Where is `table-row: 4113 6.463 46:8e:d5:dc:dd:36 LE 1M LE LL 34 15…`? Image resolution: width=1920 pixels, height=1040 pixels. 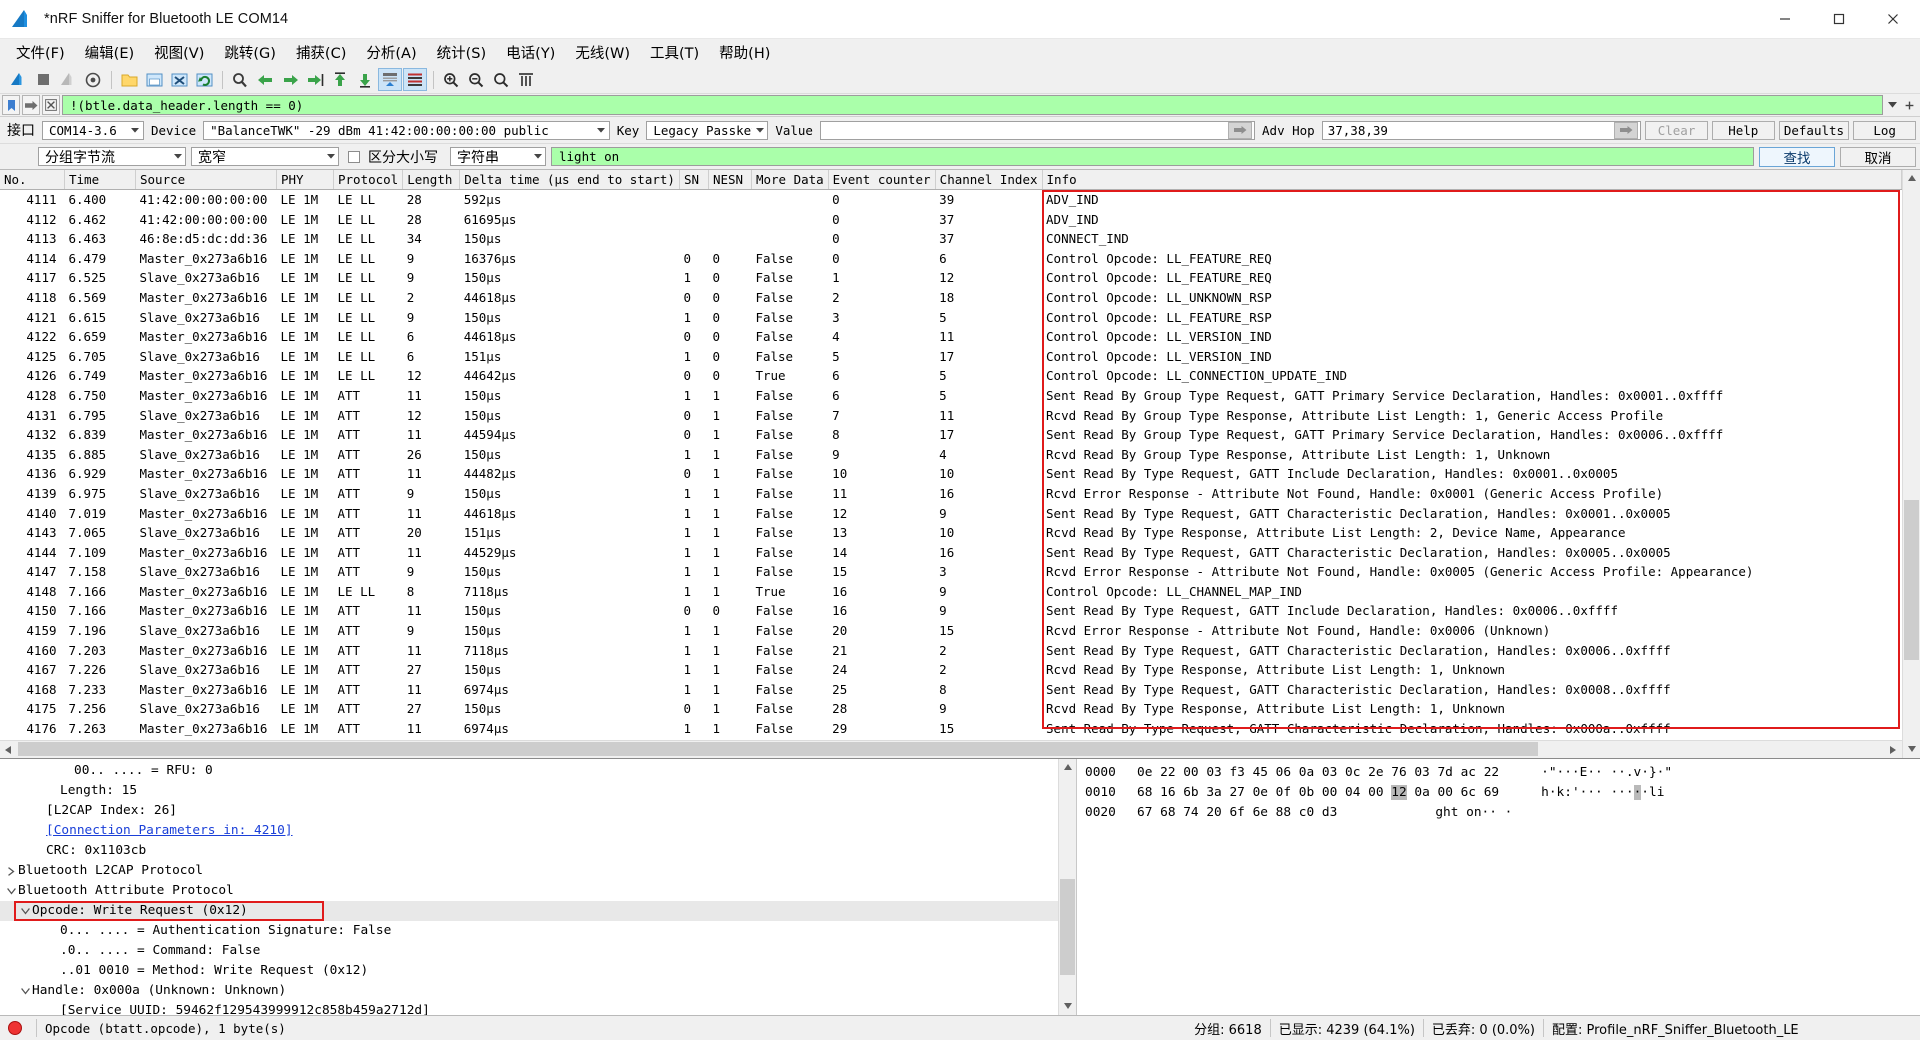
table-row: 4113 6.463 46:8e:d5:dc:dd:36 LE 1M LE LL 34 15… is located at coordinates (951, 239).